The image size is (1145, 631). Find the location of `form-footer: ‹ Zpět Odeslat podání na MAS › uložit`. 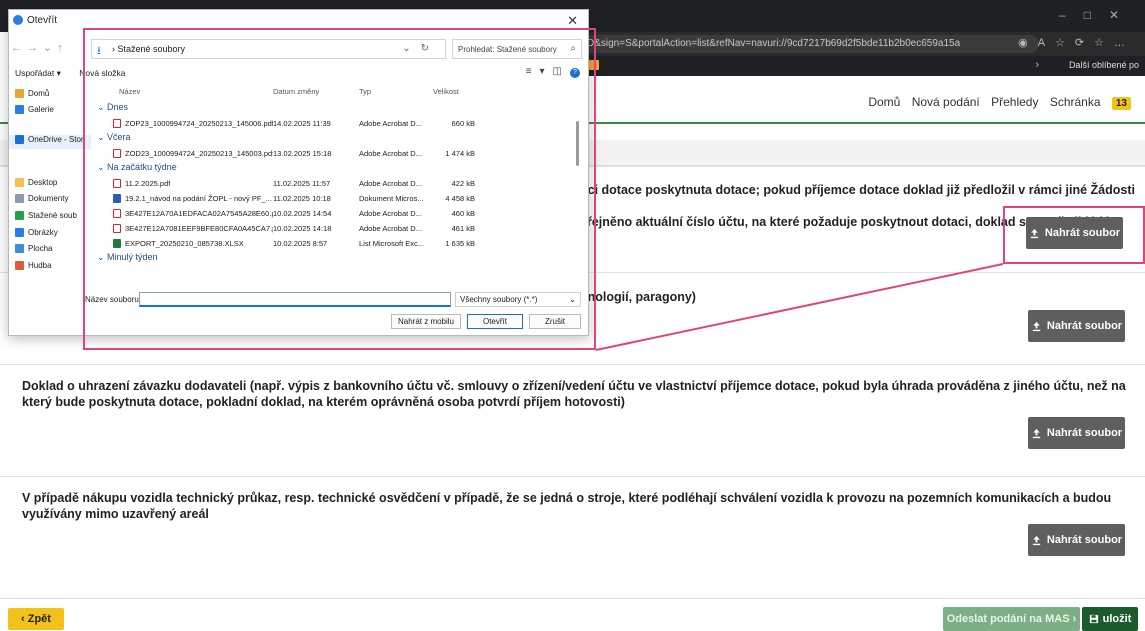

form-footer: ‹ Zpět Odeslat podání na MAS › uložit is located at coordinates (572, 614).